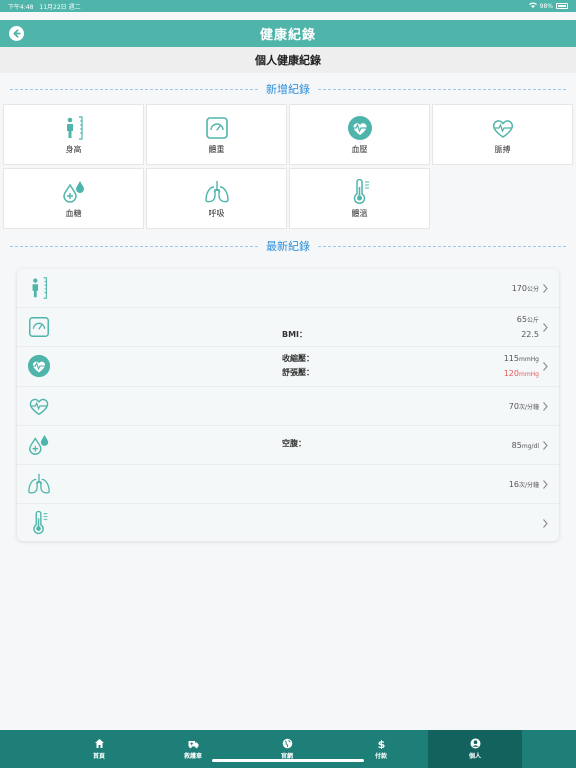 This screenshot has width=576, height=768. What do you see at coordinates (532, 320) in the screenshot?
I see `weight-unit: 公斤` at bounding box center [532, 320].